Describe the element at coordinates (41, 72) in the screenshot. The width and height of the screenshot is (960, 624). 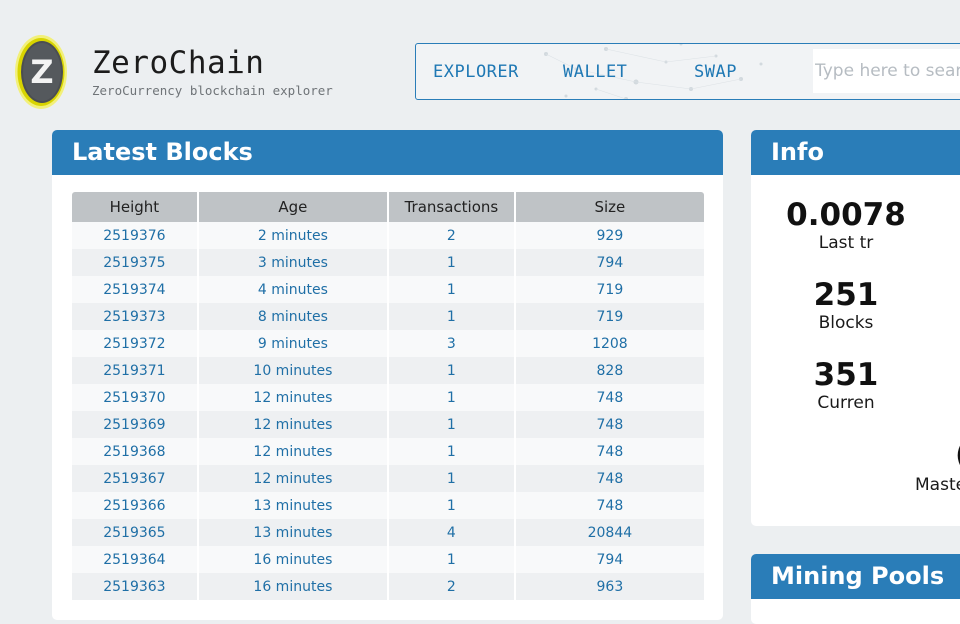
I see `zerochain-logo: Z` at that location.